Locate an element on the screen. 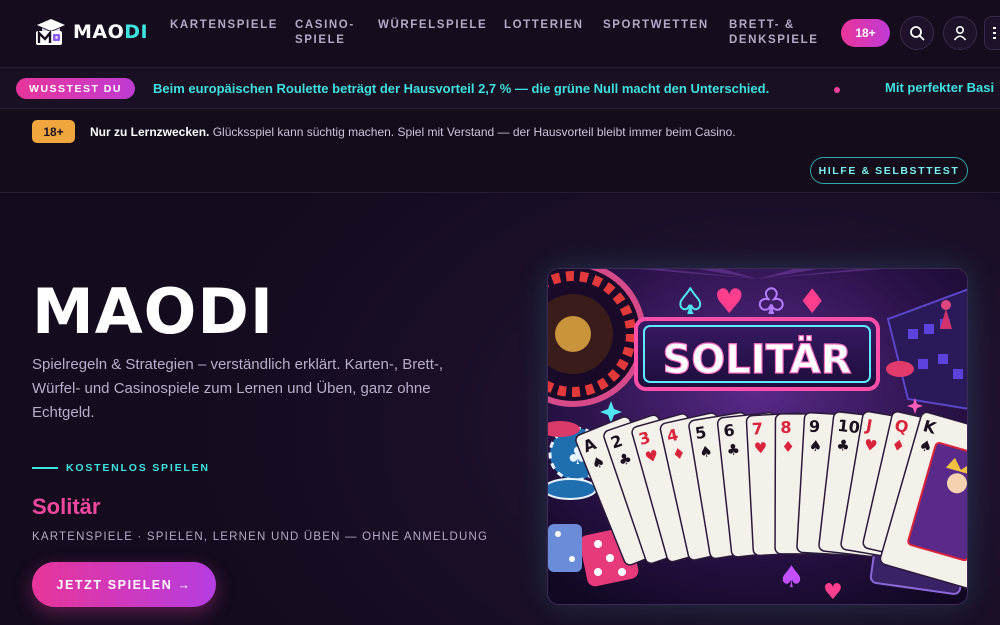  card-rank: 6 is located at coordinates (728, 431).